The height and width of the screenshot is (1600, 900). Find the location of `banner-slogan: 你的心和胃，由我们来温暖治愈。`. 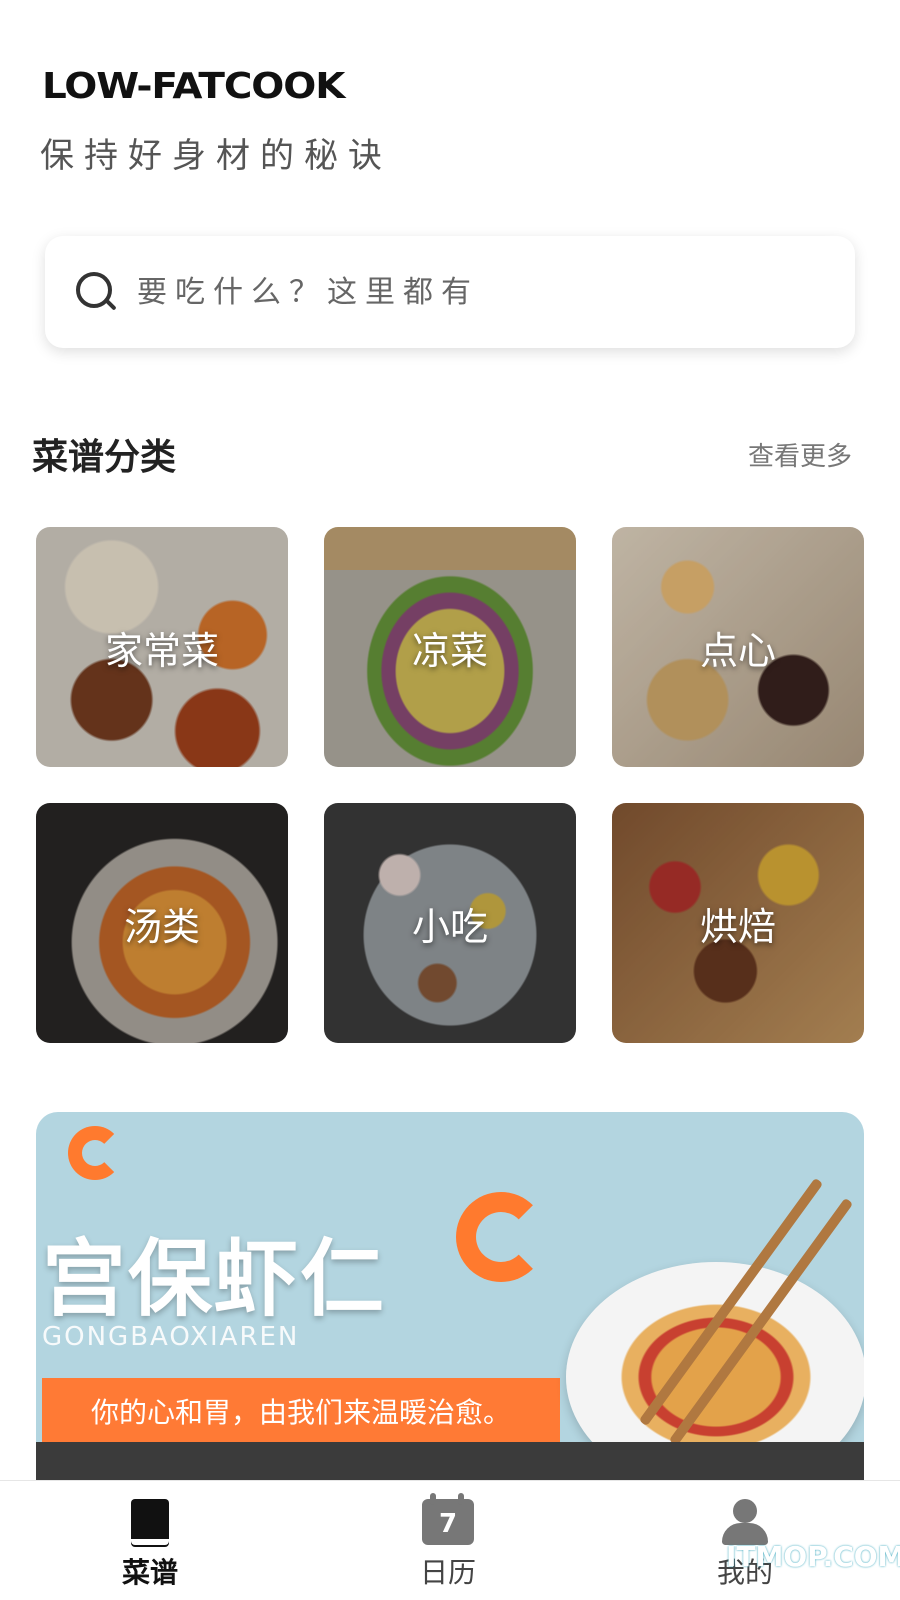

banner-slogan: 你的心和胃，由我们来温暖治愈。 is located at coordinates (301, 1411).